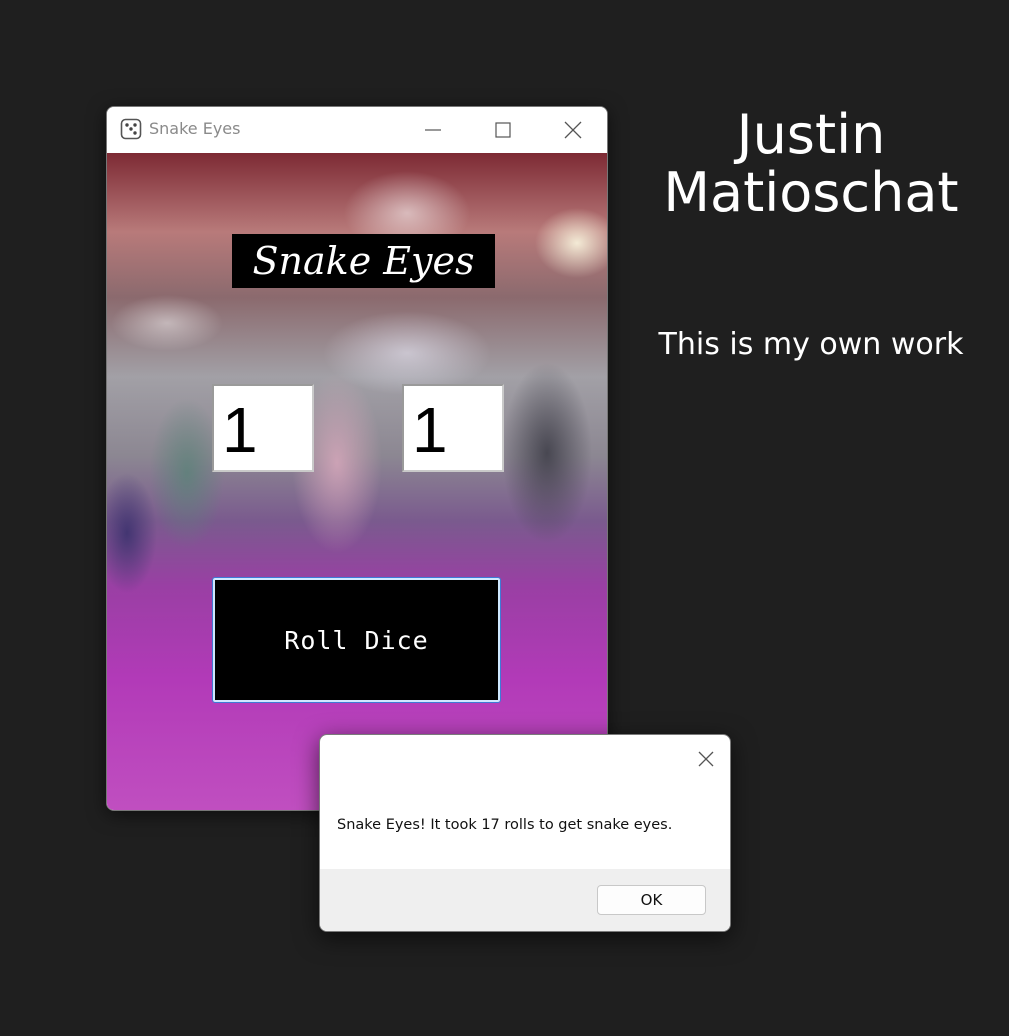 The width and height of the screenshot is (1009, 1036). Describe the element at coordinates (525, 900) in the screenshot. I see `dialog-footer: OK` at that location.